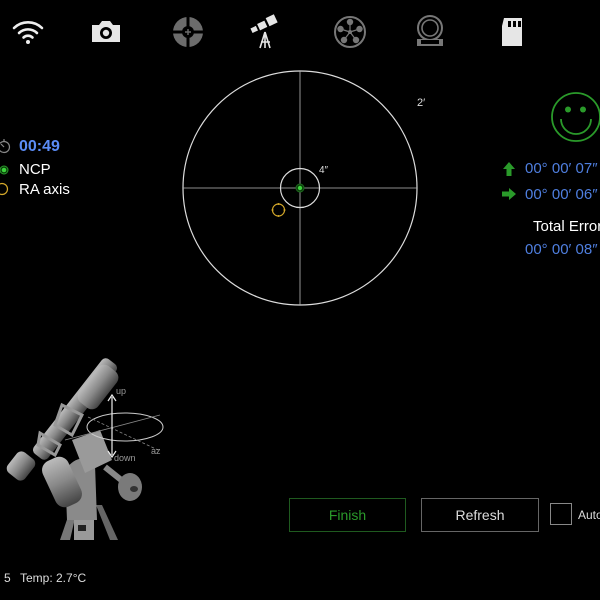  What do you see at coordinates (421, 103) in the screenshot?
I see `outer-scale-label: 2′` at bounding box center [421, 103].